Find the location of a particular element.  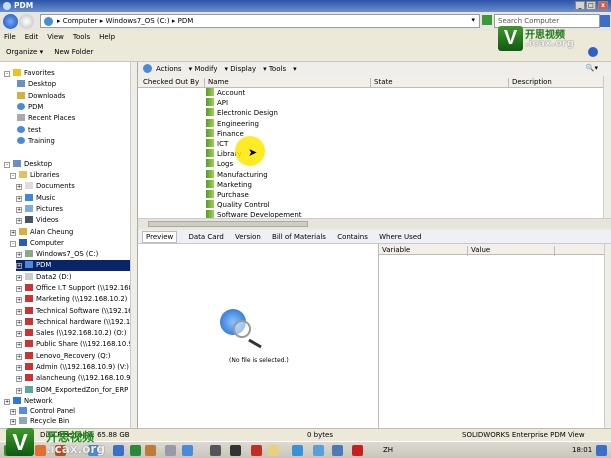

breadcrumb-pdm: PDM is located at coordinates (186, 21).